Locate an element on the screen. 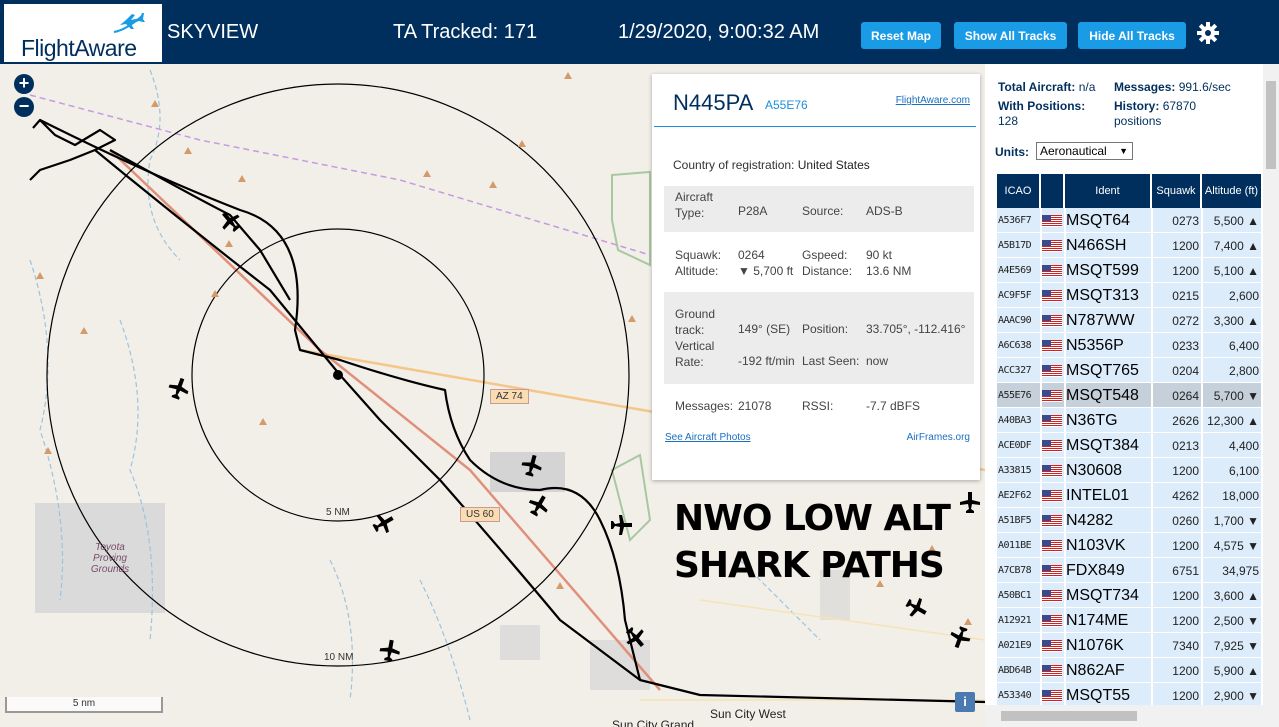  overlay-title-line1: NWO LOW ALT is located at coordinates (812, 518).